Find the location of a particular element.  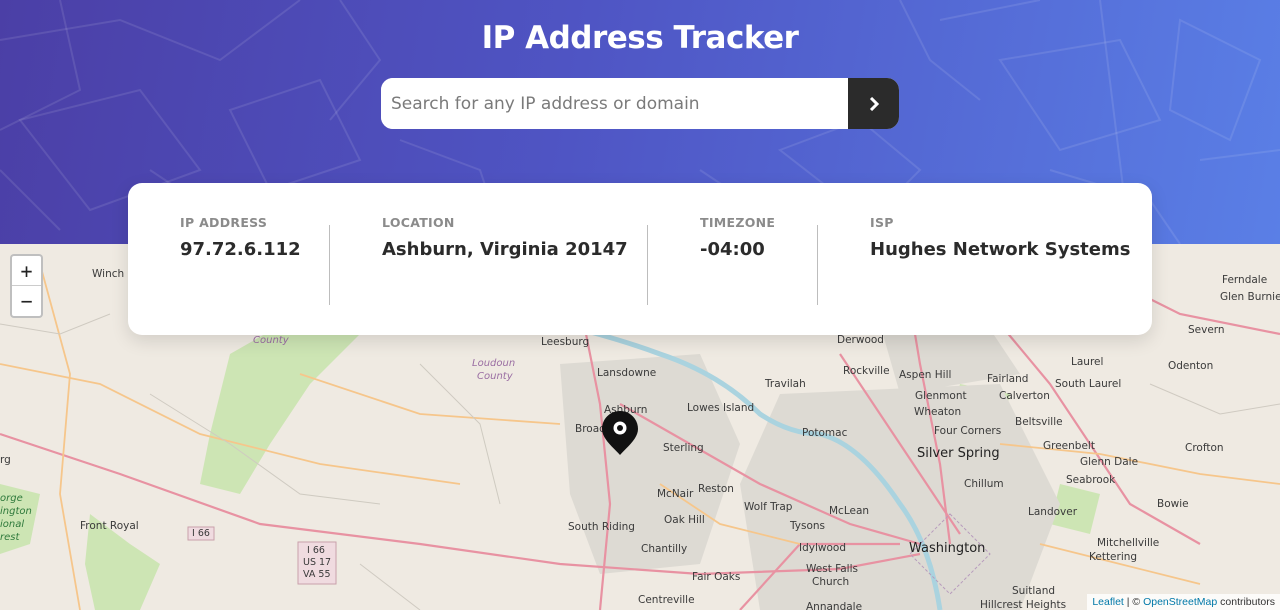

map-label: Aspen Hill is located at coordinates (925, 375).